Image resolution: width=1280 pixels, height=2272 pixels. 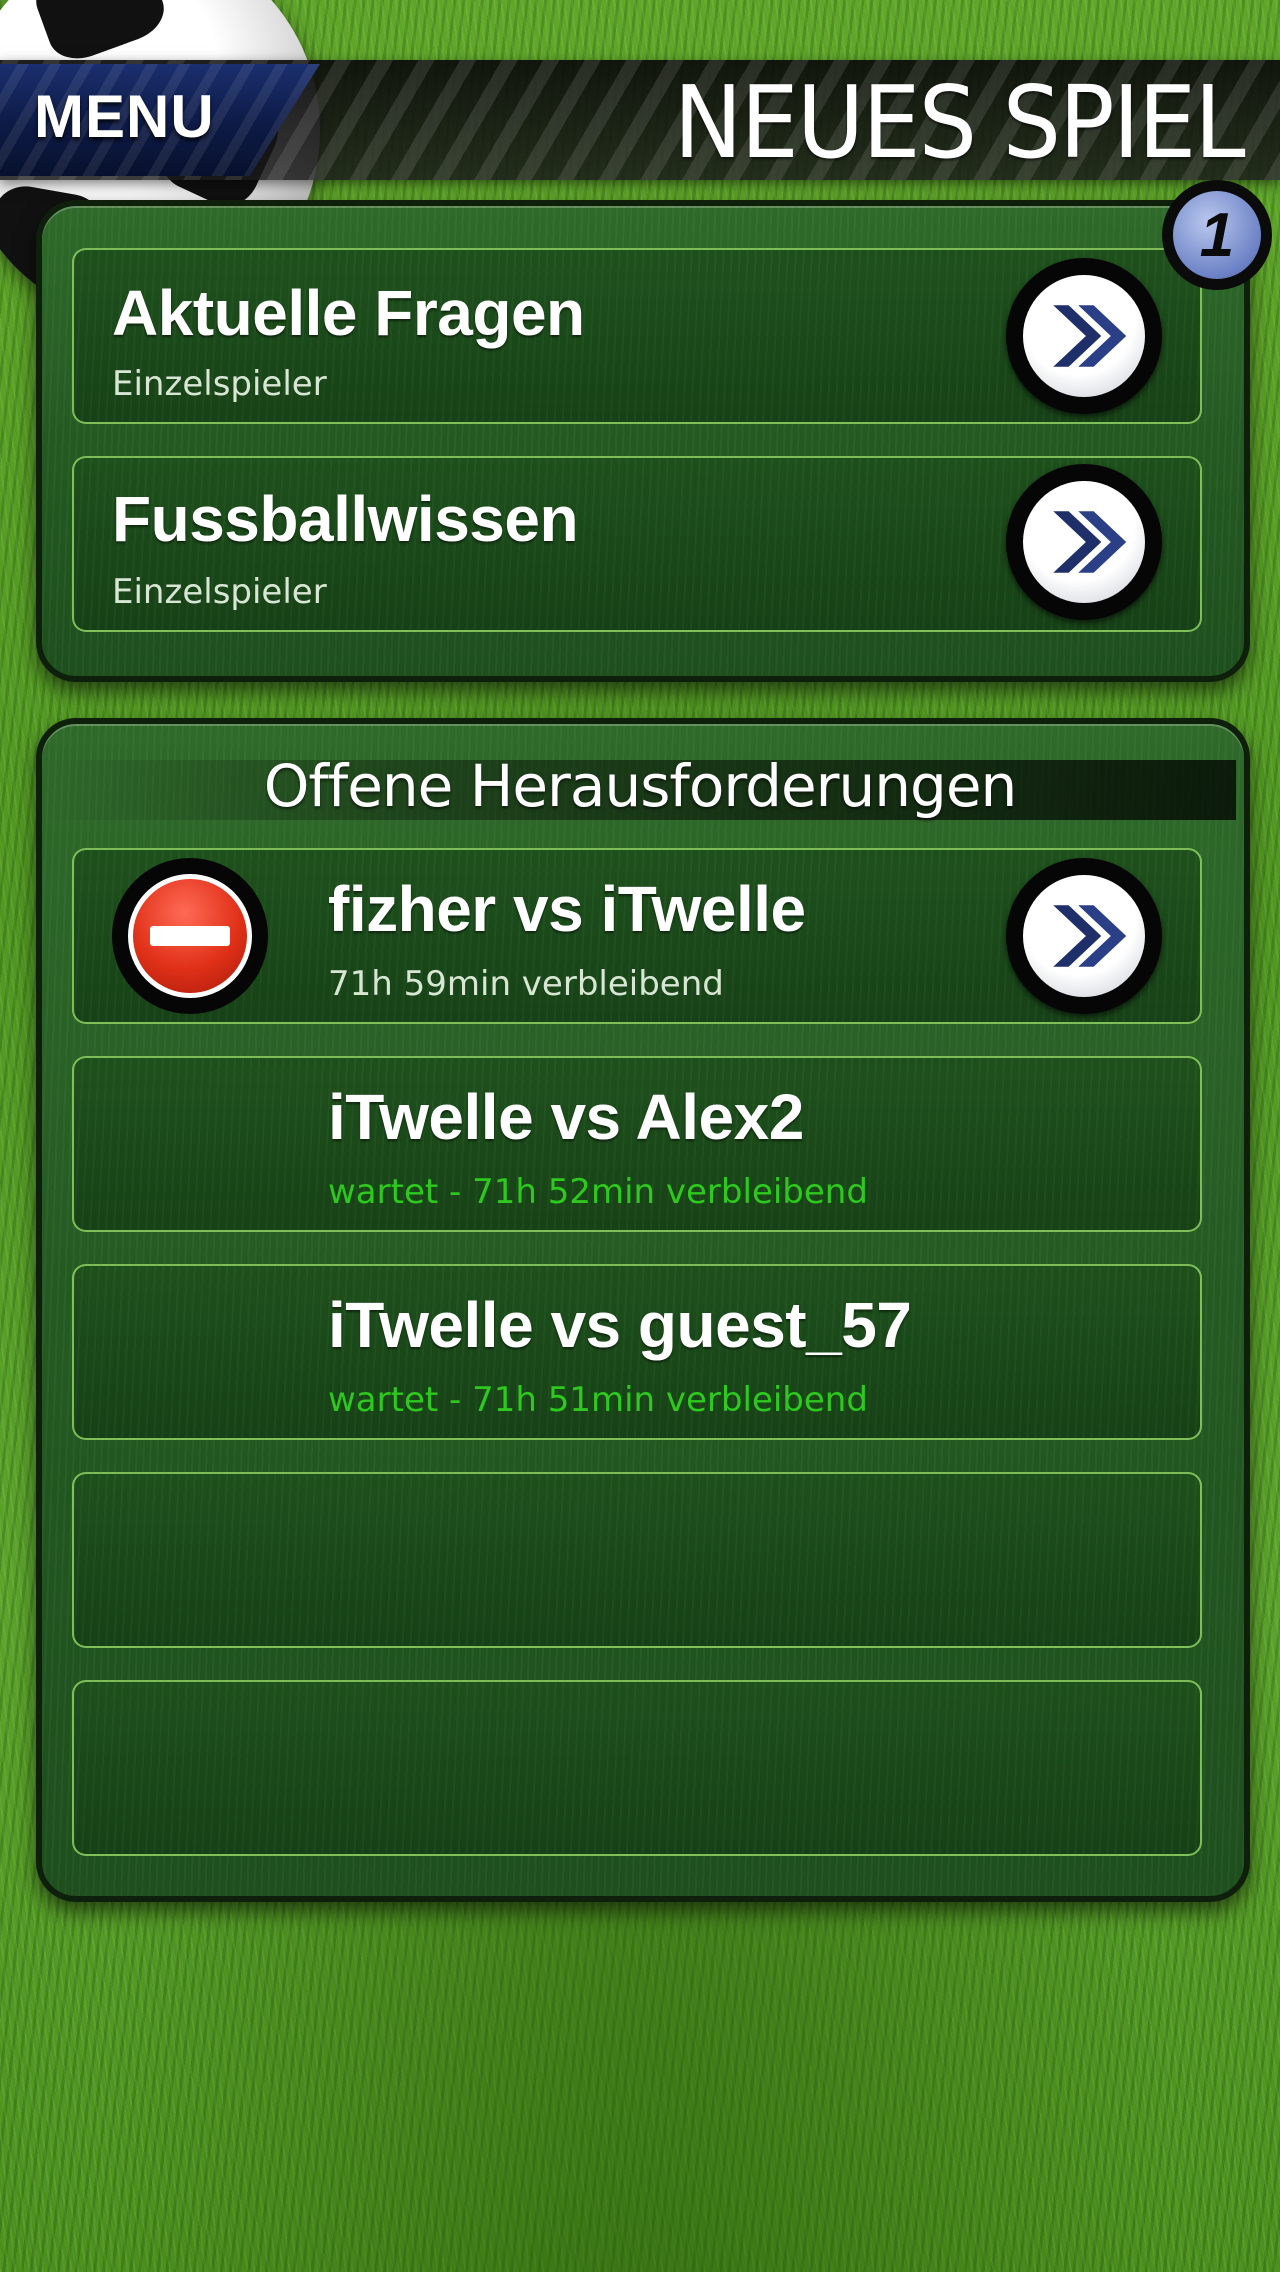 What do you see at coordinates (348, 313) in the screenshot?
I see `list-item-title: Aktuelle Fragen` at bounding box center [348, 313].